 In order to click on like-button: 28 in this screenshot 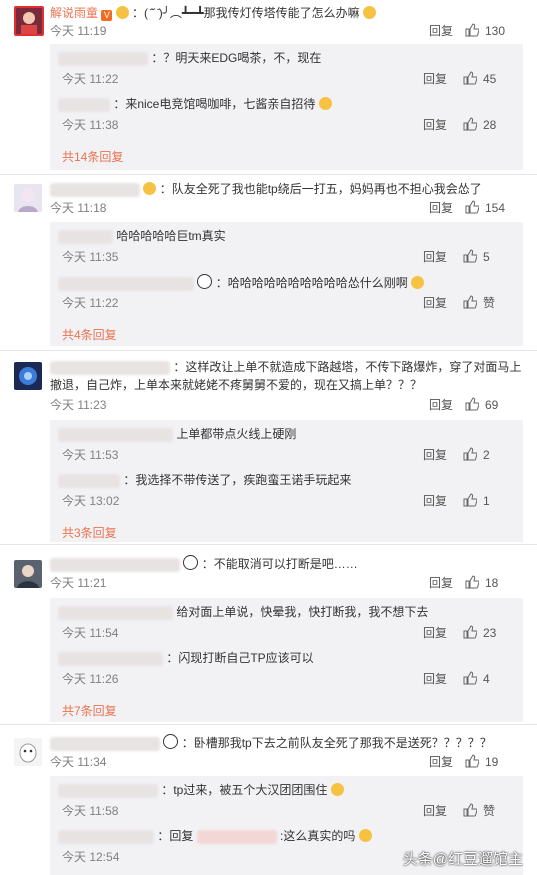, I will do `click(493, 125)`.